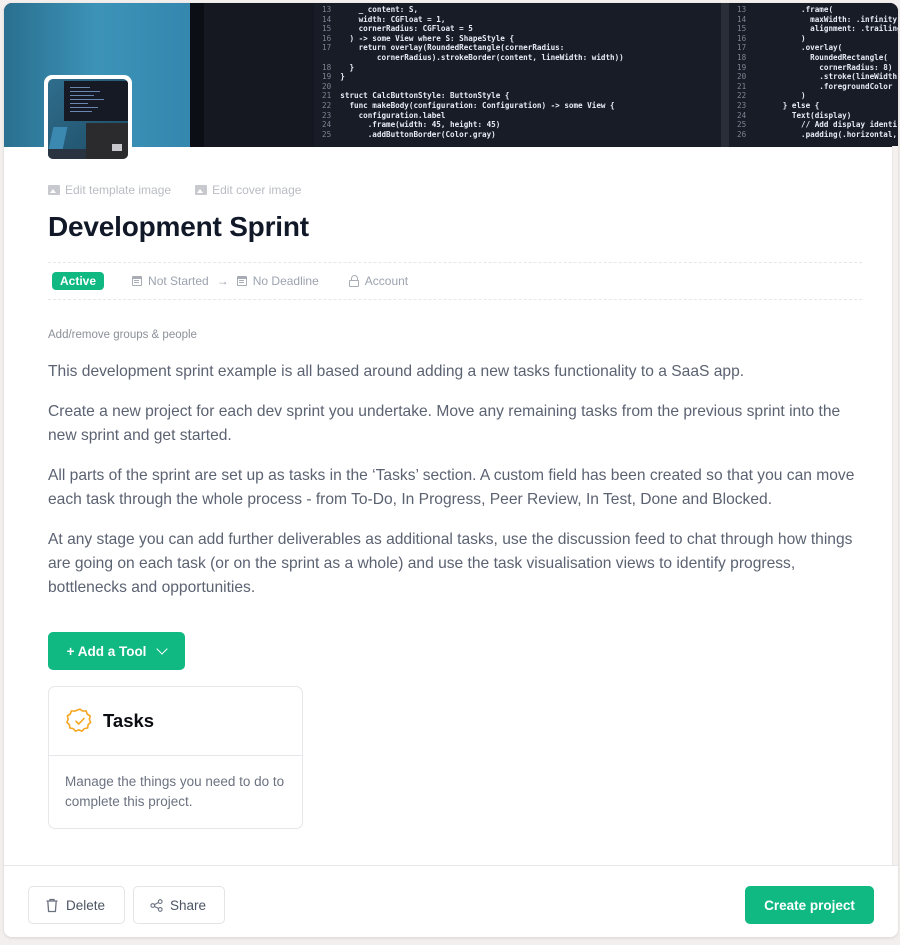 The image size is (900, 945). What do you see at coordinates (794, 115) in the screenshot?
I see `cover-code-line: 24 Text(display)` at bounding box center [794, 115].